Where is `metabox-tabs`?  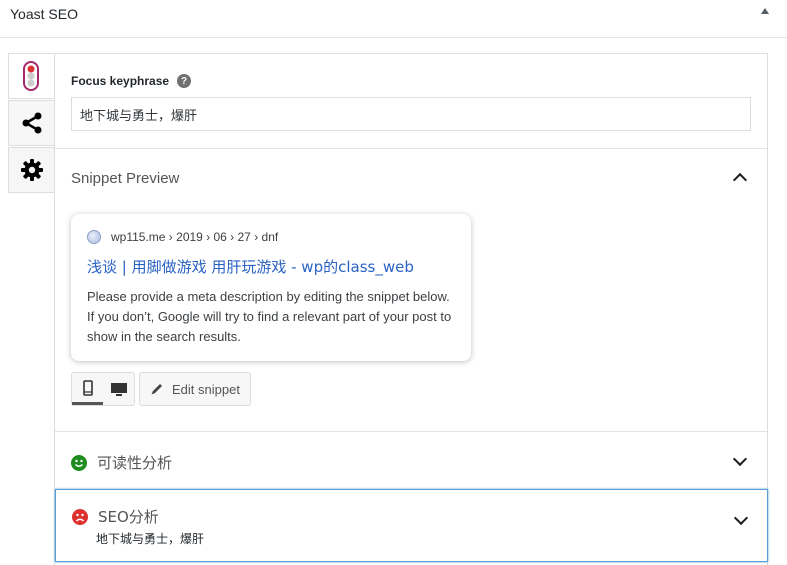 metabox-tabs is located at coordinates (31, 123).